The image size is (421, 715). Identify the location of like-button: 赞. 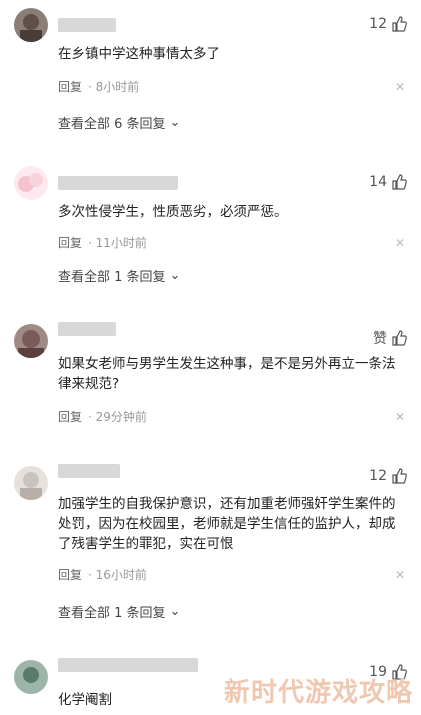
(390, 338).